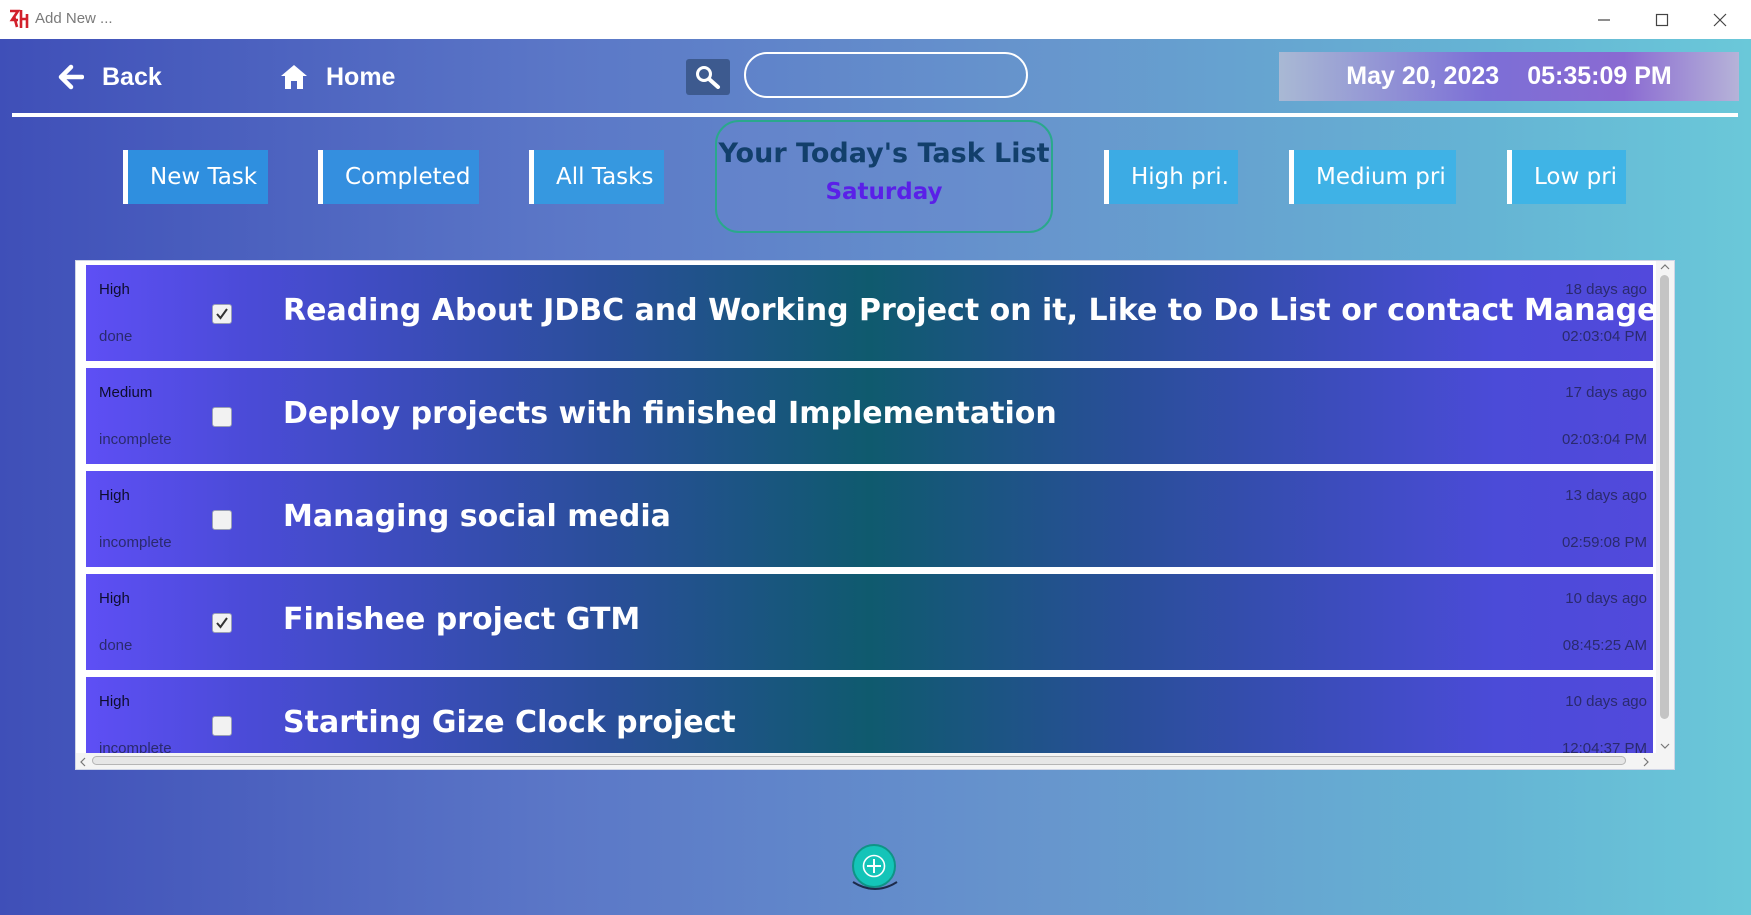 The height and width of the screenshot is (915, 1751). What do you see at coordinates (477, 516) in the screenshot?
I see `task-title: Managing social media` at bounding box center [477, 516].